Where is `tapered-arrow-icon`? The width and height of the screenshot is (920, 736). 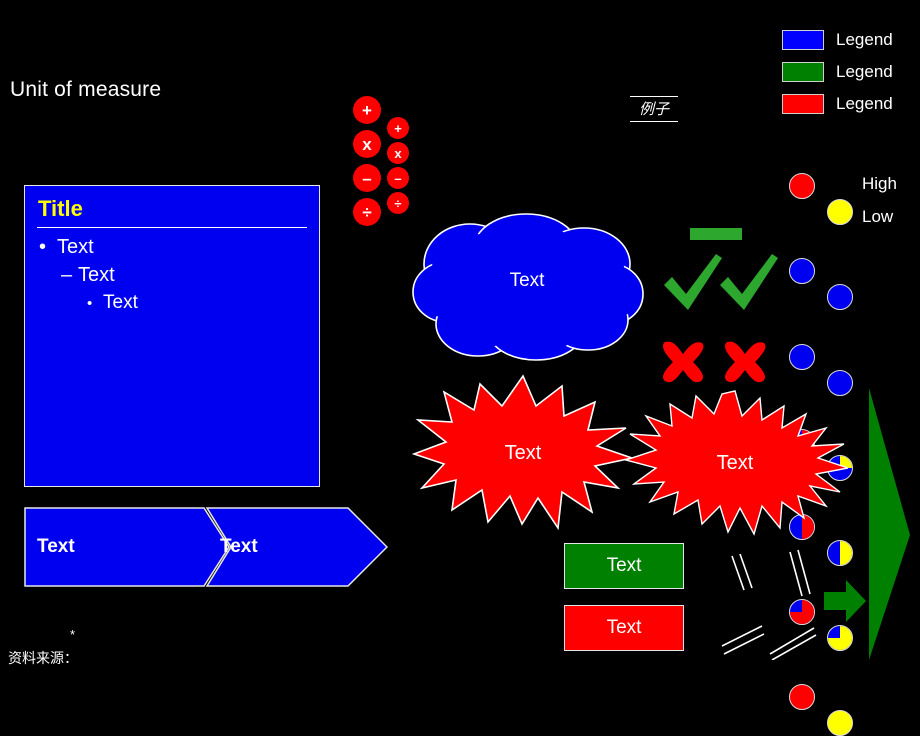 tapered-arrow-icon is located at coordinates (889, 524).